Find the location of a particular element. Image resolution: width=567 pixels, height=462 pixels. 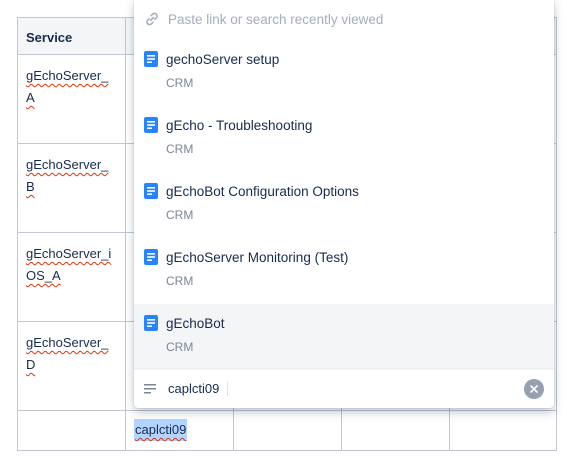

table-cell-service: gEchoServer_iOS_A is located at coordinates (71, 277).